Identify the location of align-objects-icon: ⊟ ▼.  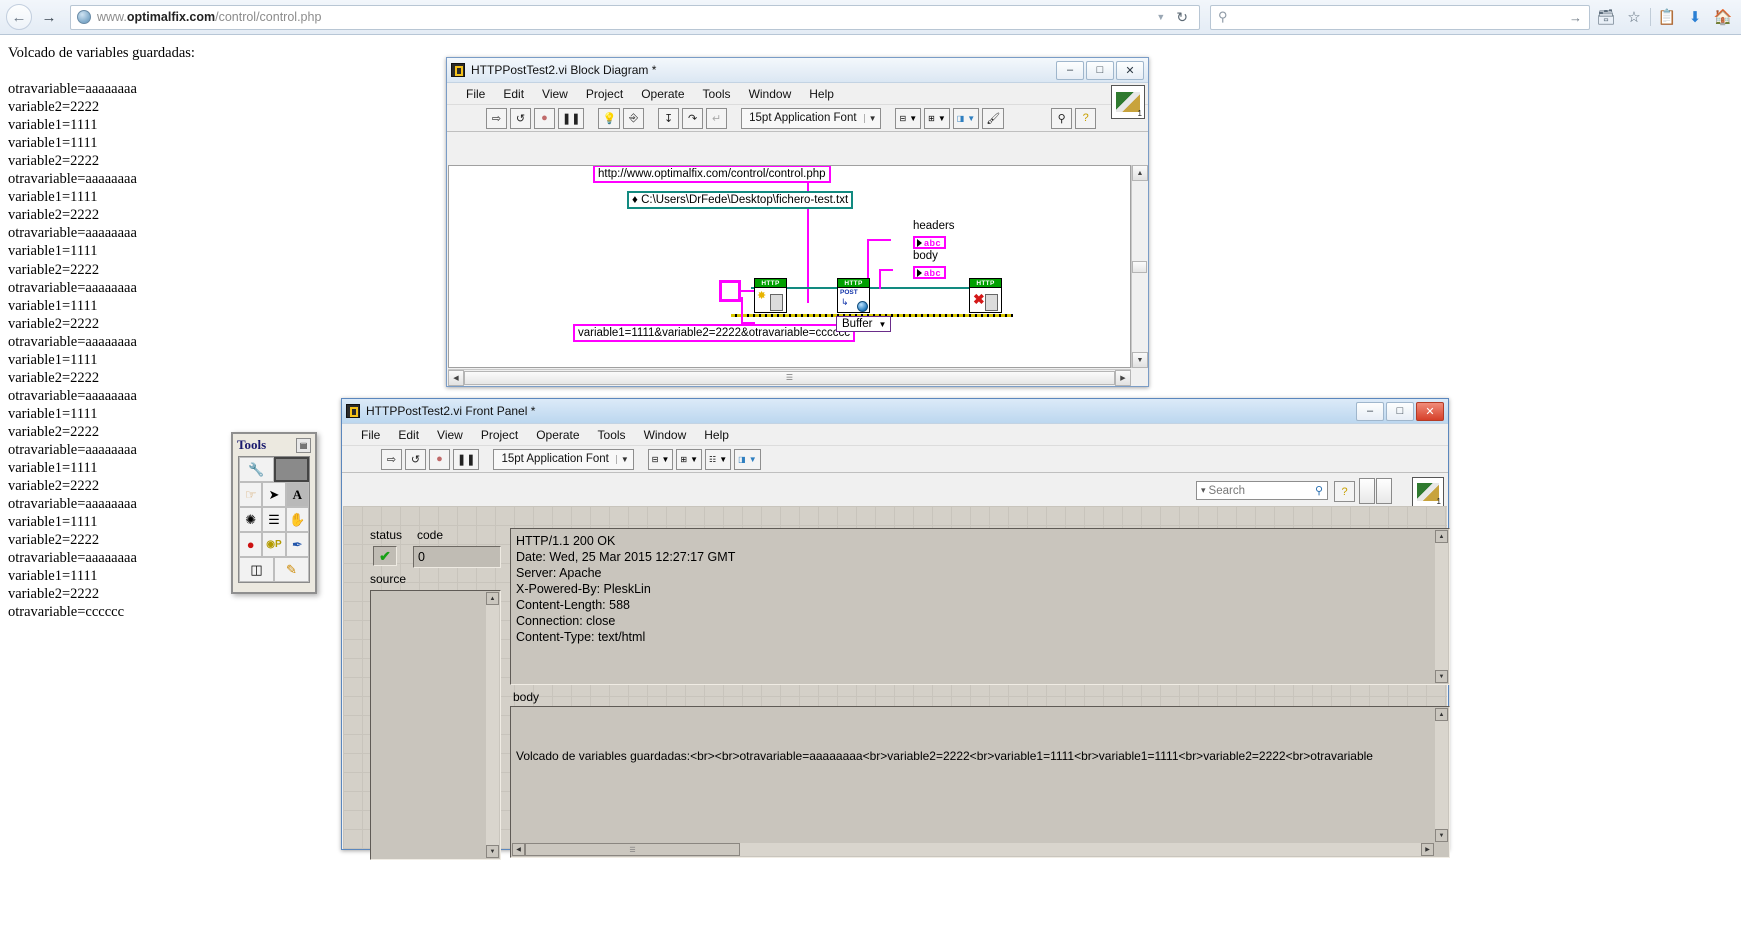
(660, 459).